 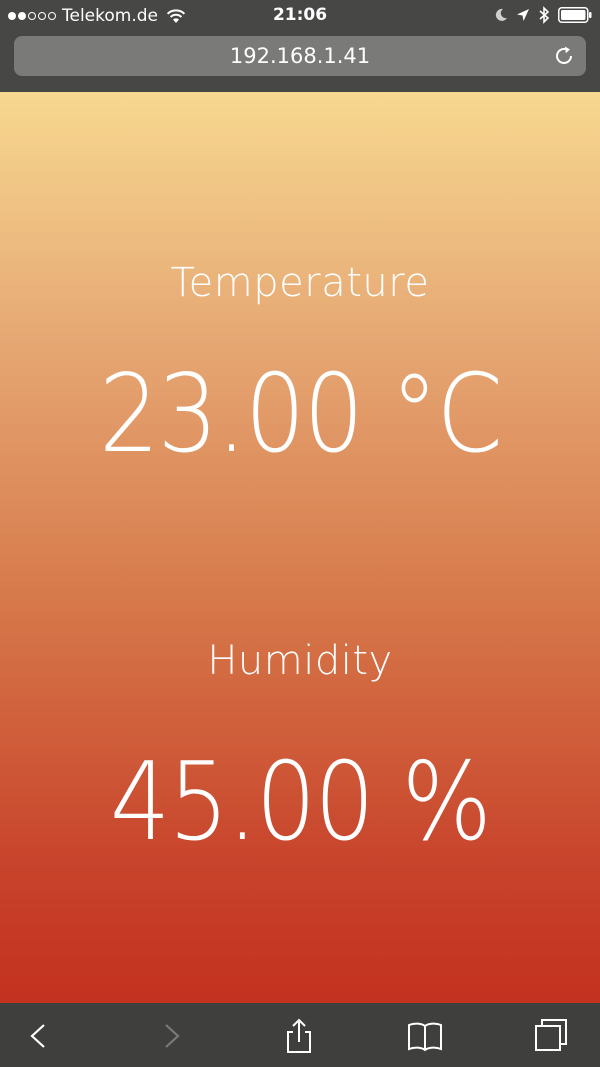 I want to click on back-icon, so click(x=39, y=1036).